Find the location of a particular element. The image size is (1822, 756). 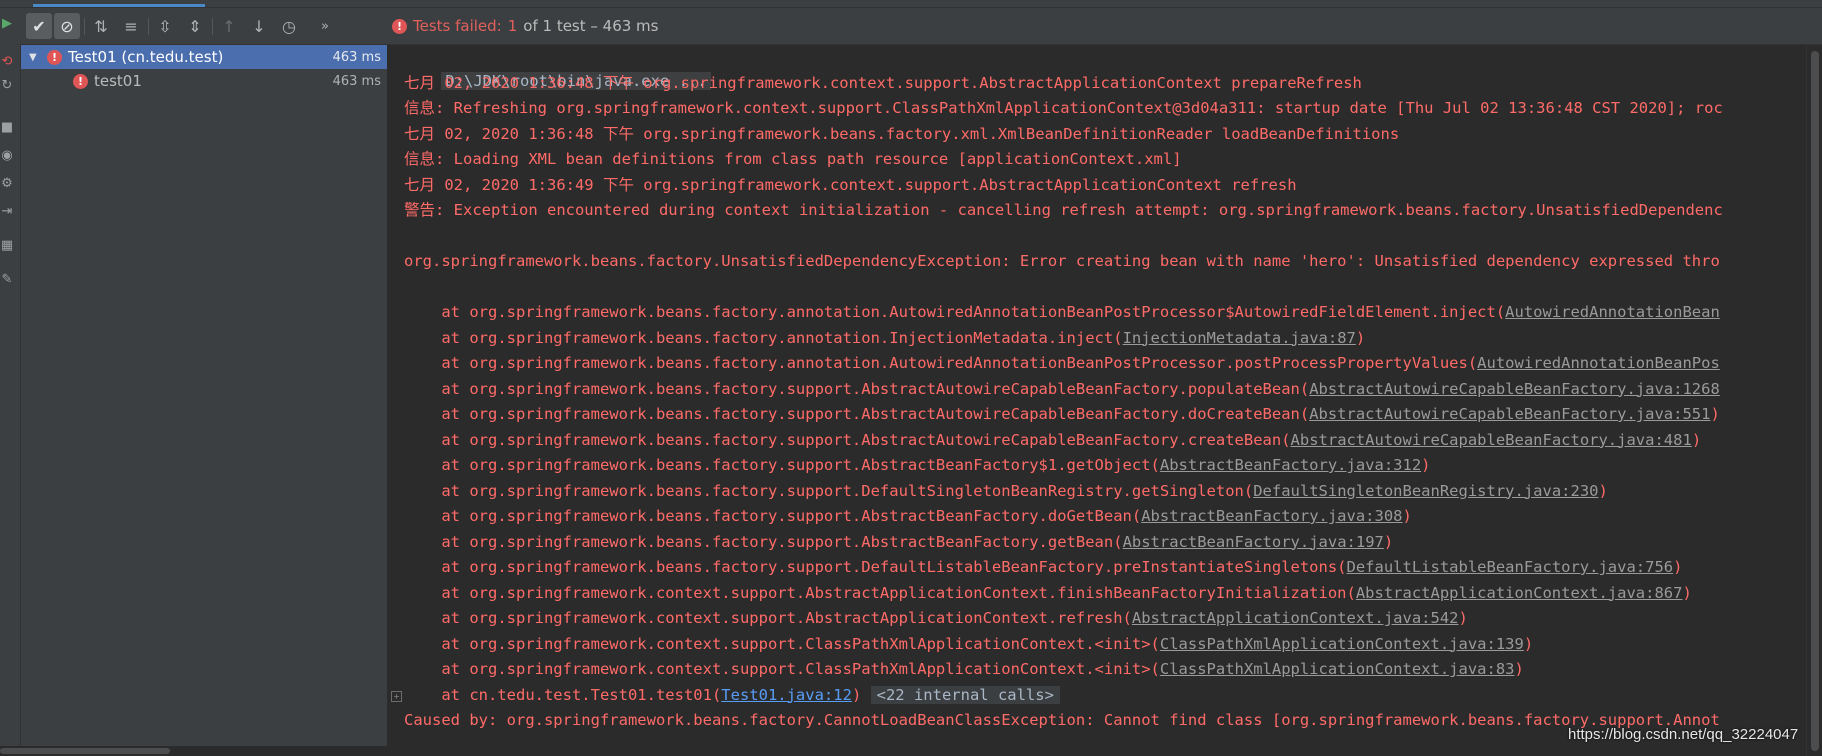

status-suffix: of 1 test – 463 ms is located at coordinates (591, 26).